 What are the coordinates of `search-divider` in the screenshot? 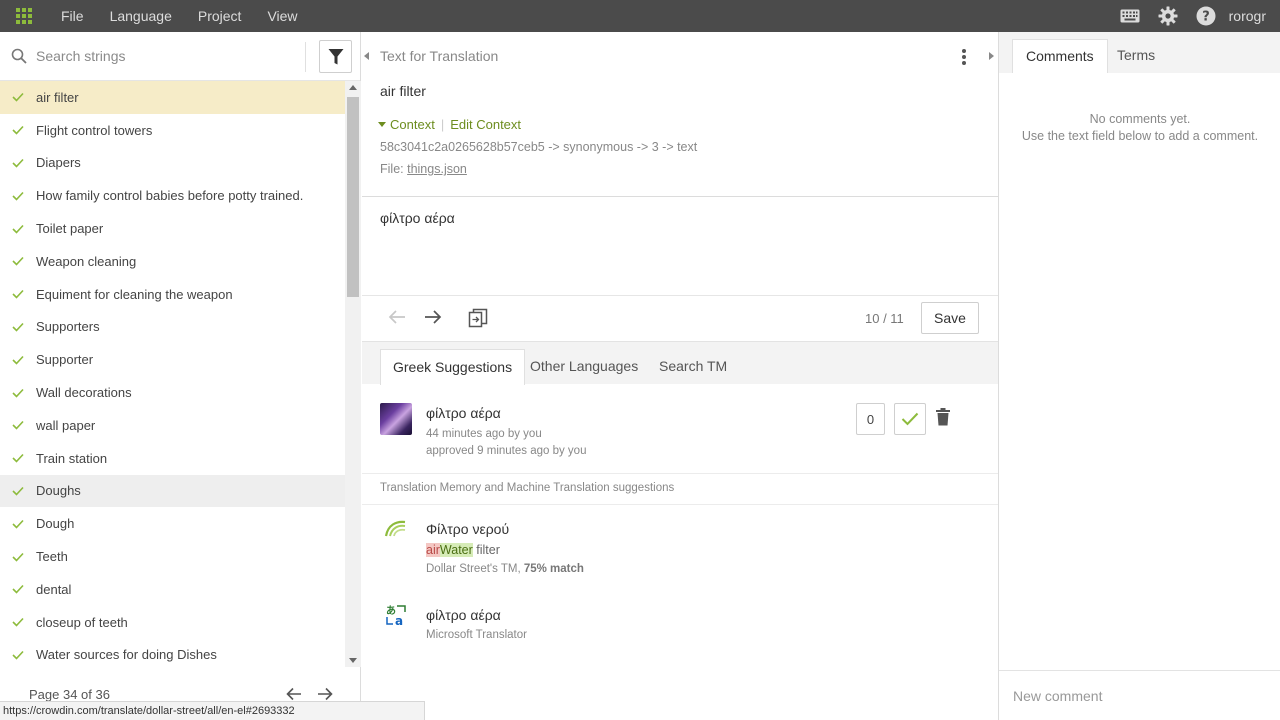 It's located at (305, 57).